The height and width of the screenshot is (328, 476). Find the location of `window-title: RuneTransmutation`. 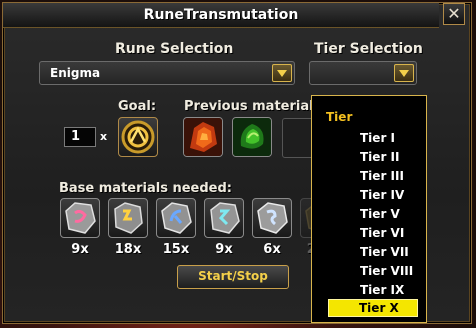

window-title: RuneTransmutation is located at coordinates (221, 15).